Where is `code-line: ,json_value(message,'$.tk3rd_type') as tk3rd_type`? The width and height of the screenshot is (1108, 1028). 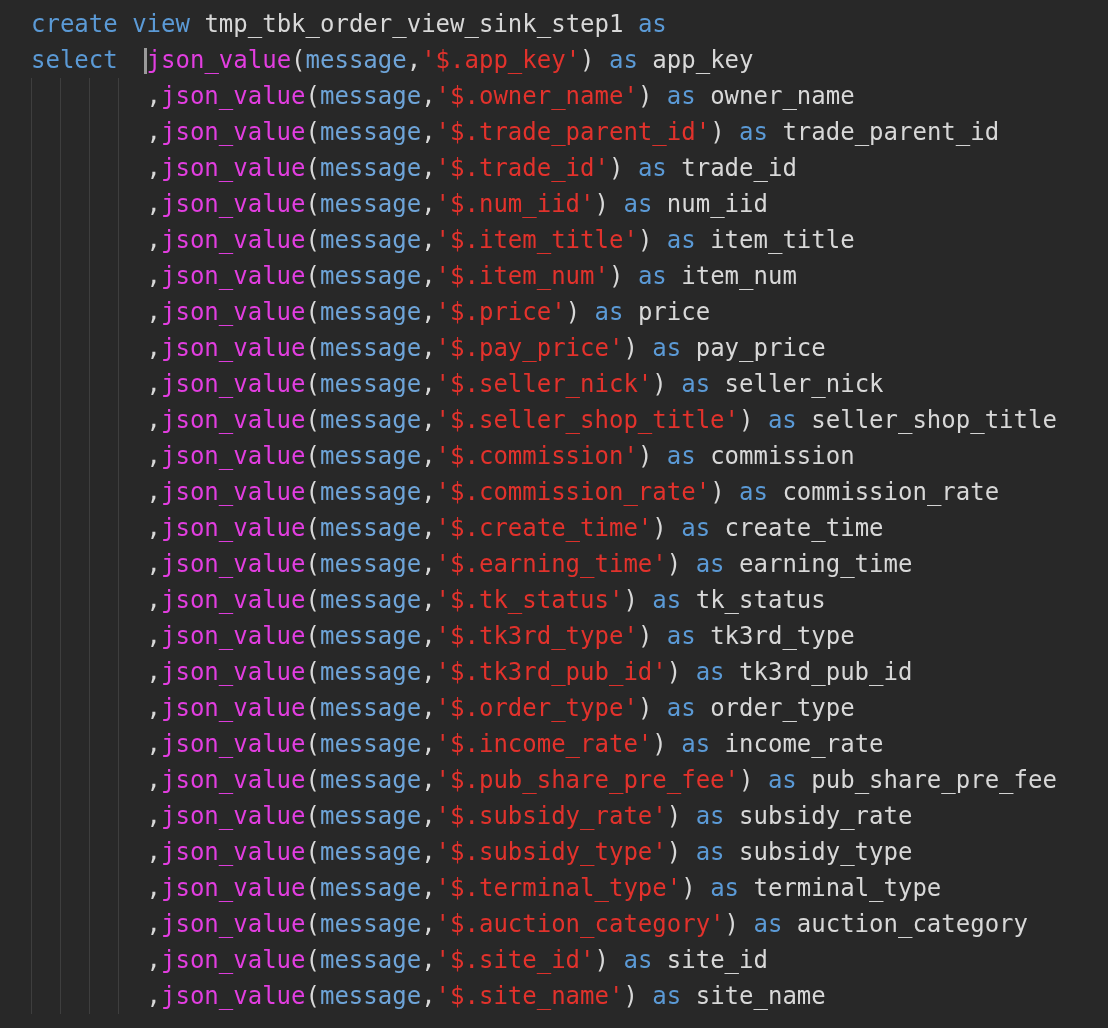 code-line: ,json_value(message,'$.tk3rd_type') as tk3rd_type is located at coordinates (500, 636).